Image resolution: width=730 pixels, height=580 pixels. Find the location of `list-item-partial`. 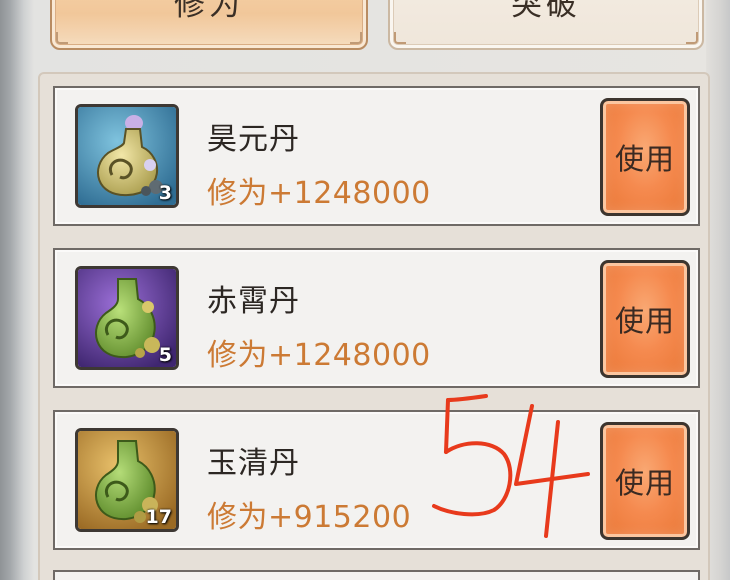

list-item-partial is located at coordinates (376, 575).